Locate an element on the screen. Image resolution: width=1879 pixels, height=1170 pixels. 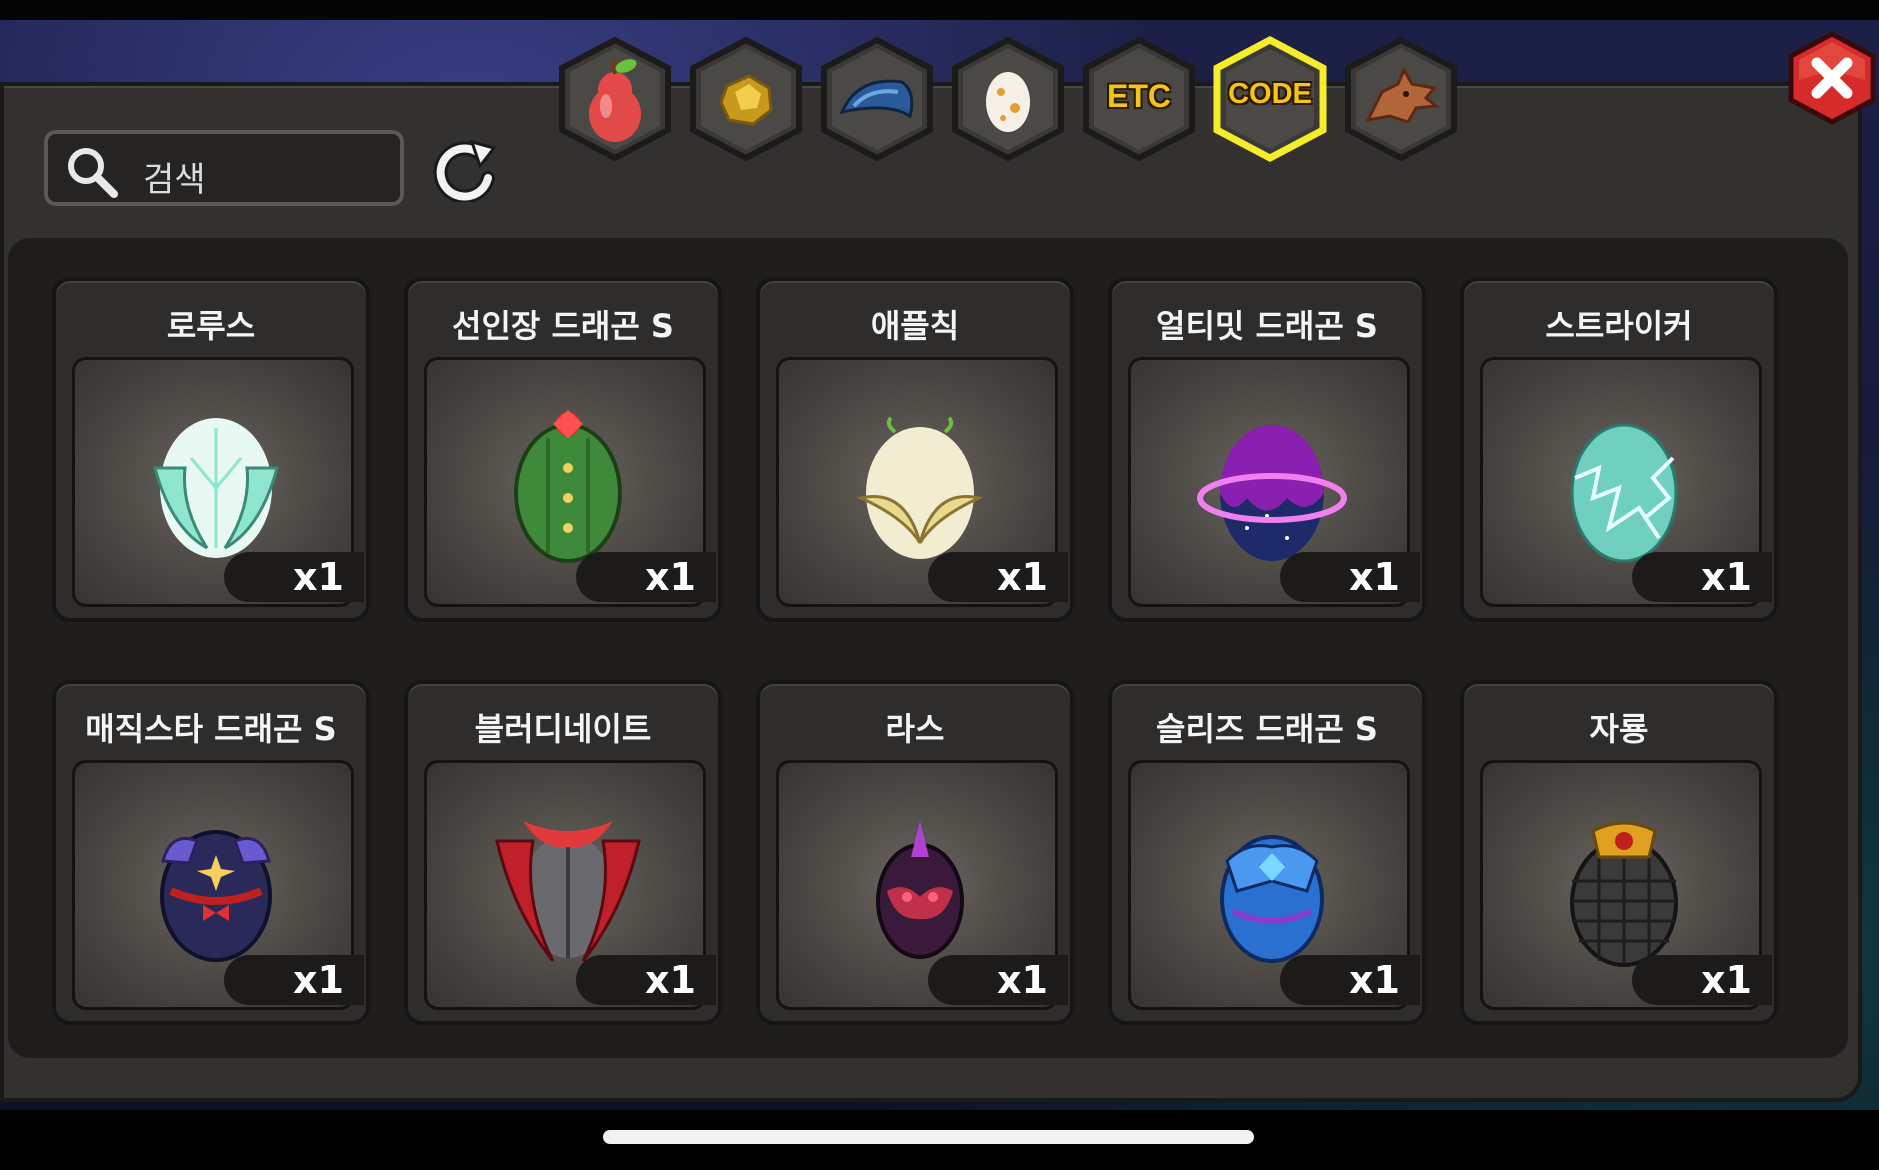
category-tabs: ETC CODE is located at coordinates (1011, 101).